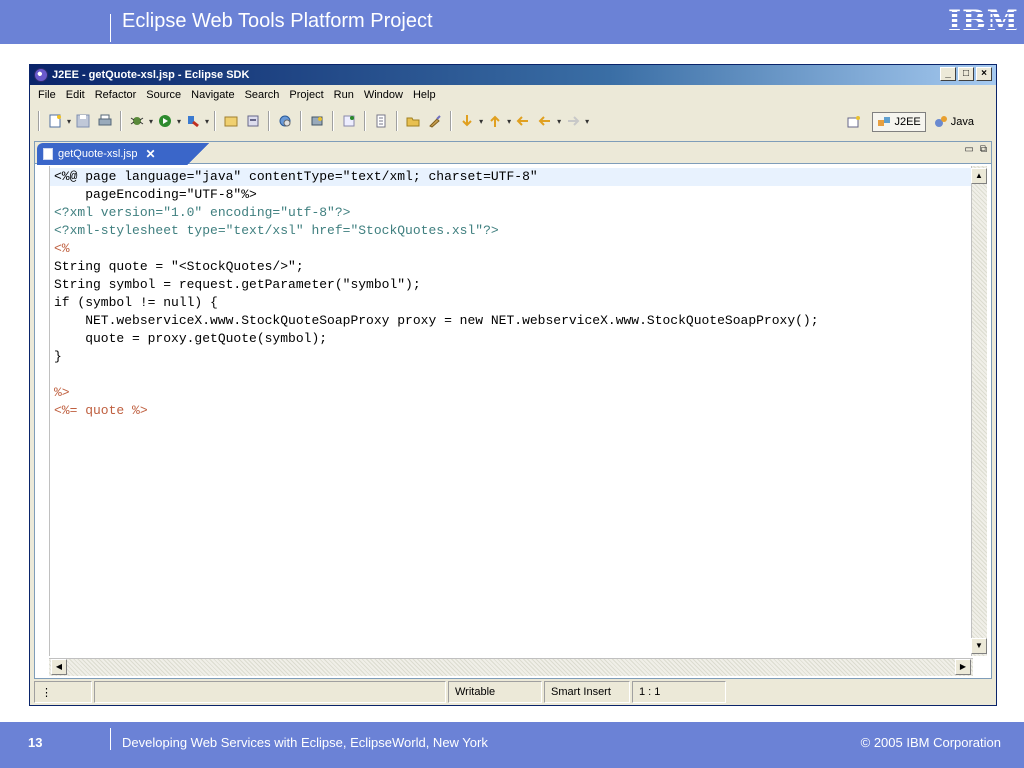 The height and width of the screenshot is (768, 1024). What do you see at coordinates (384, 96) in the screenshot?
I see `menu-window: Window` at bounding box center [384, 96].